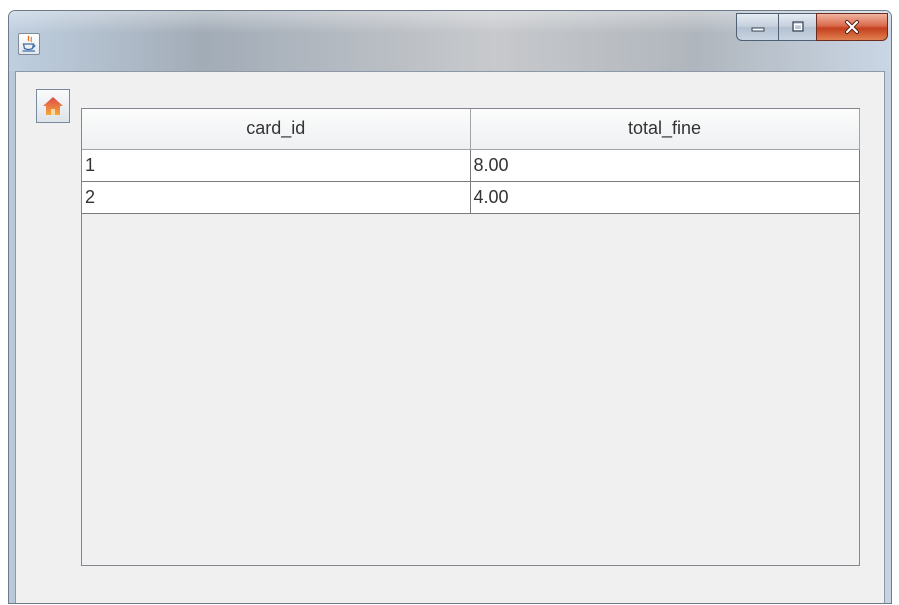  I want to click on minimize-button, so click(757, 27).